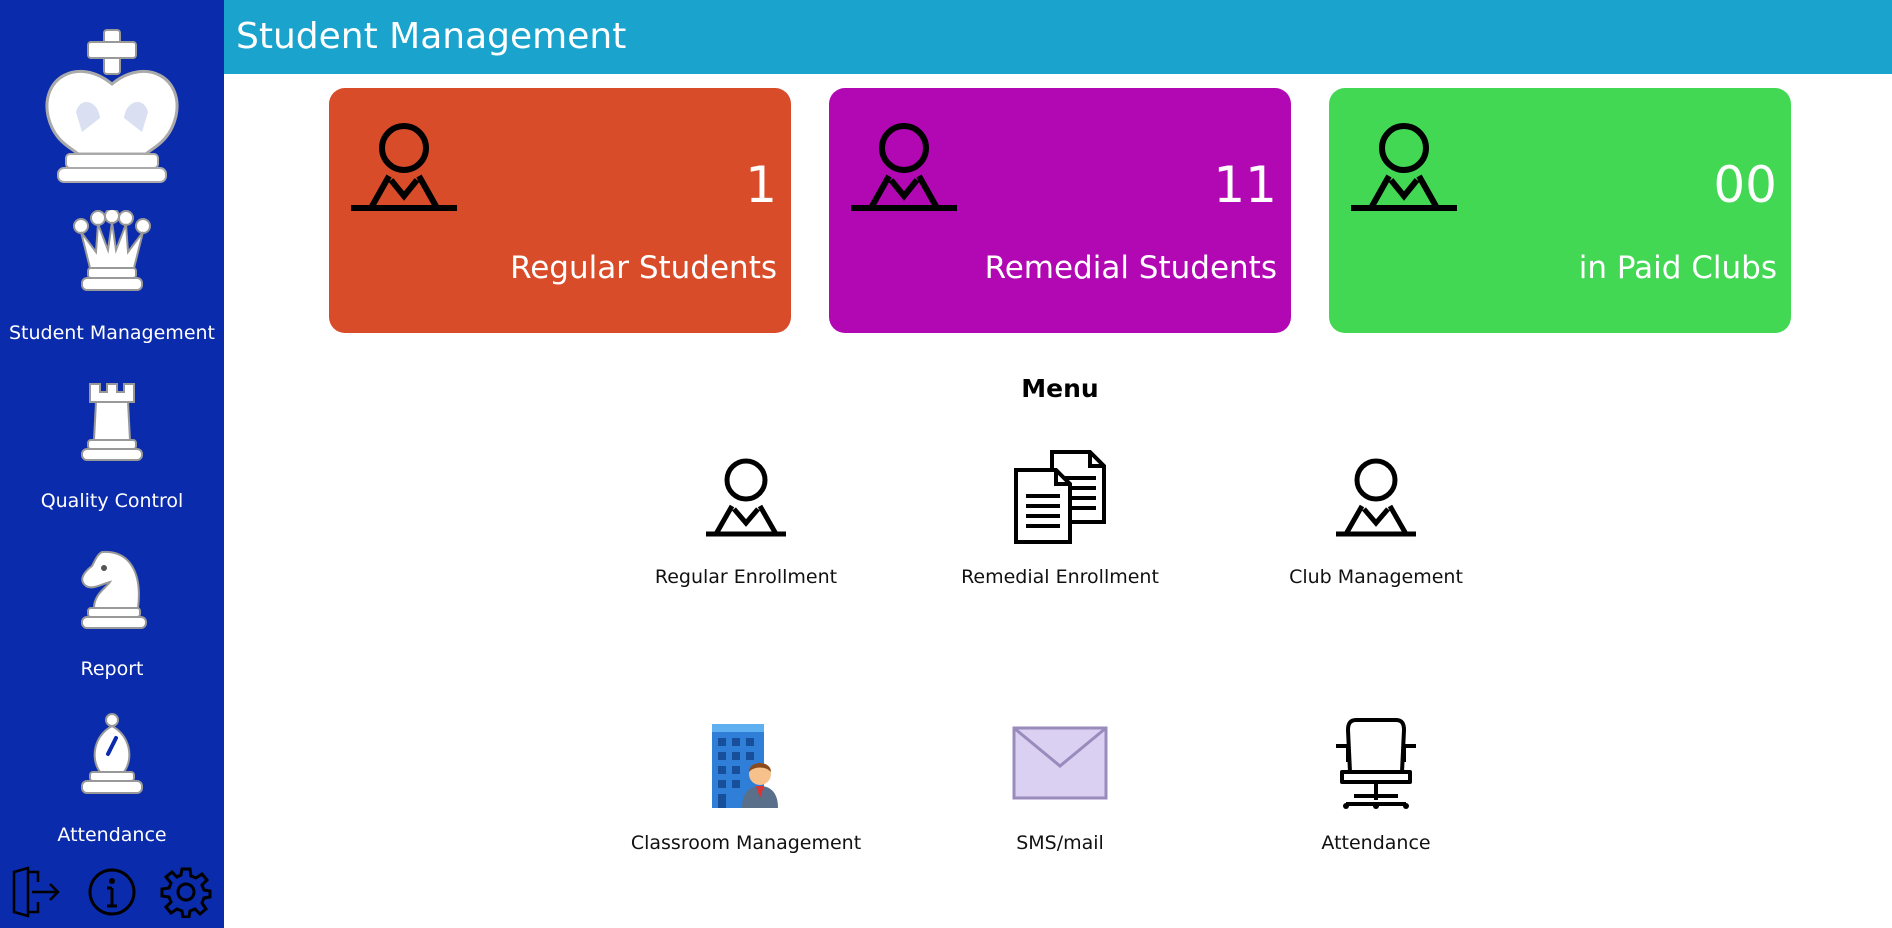  I want to click on stat-card-remedial-students: 11 Remedial Students, so click(1060, 210).